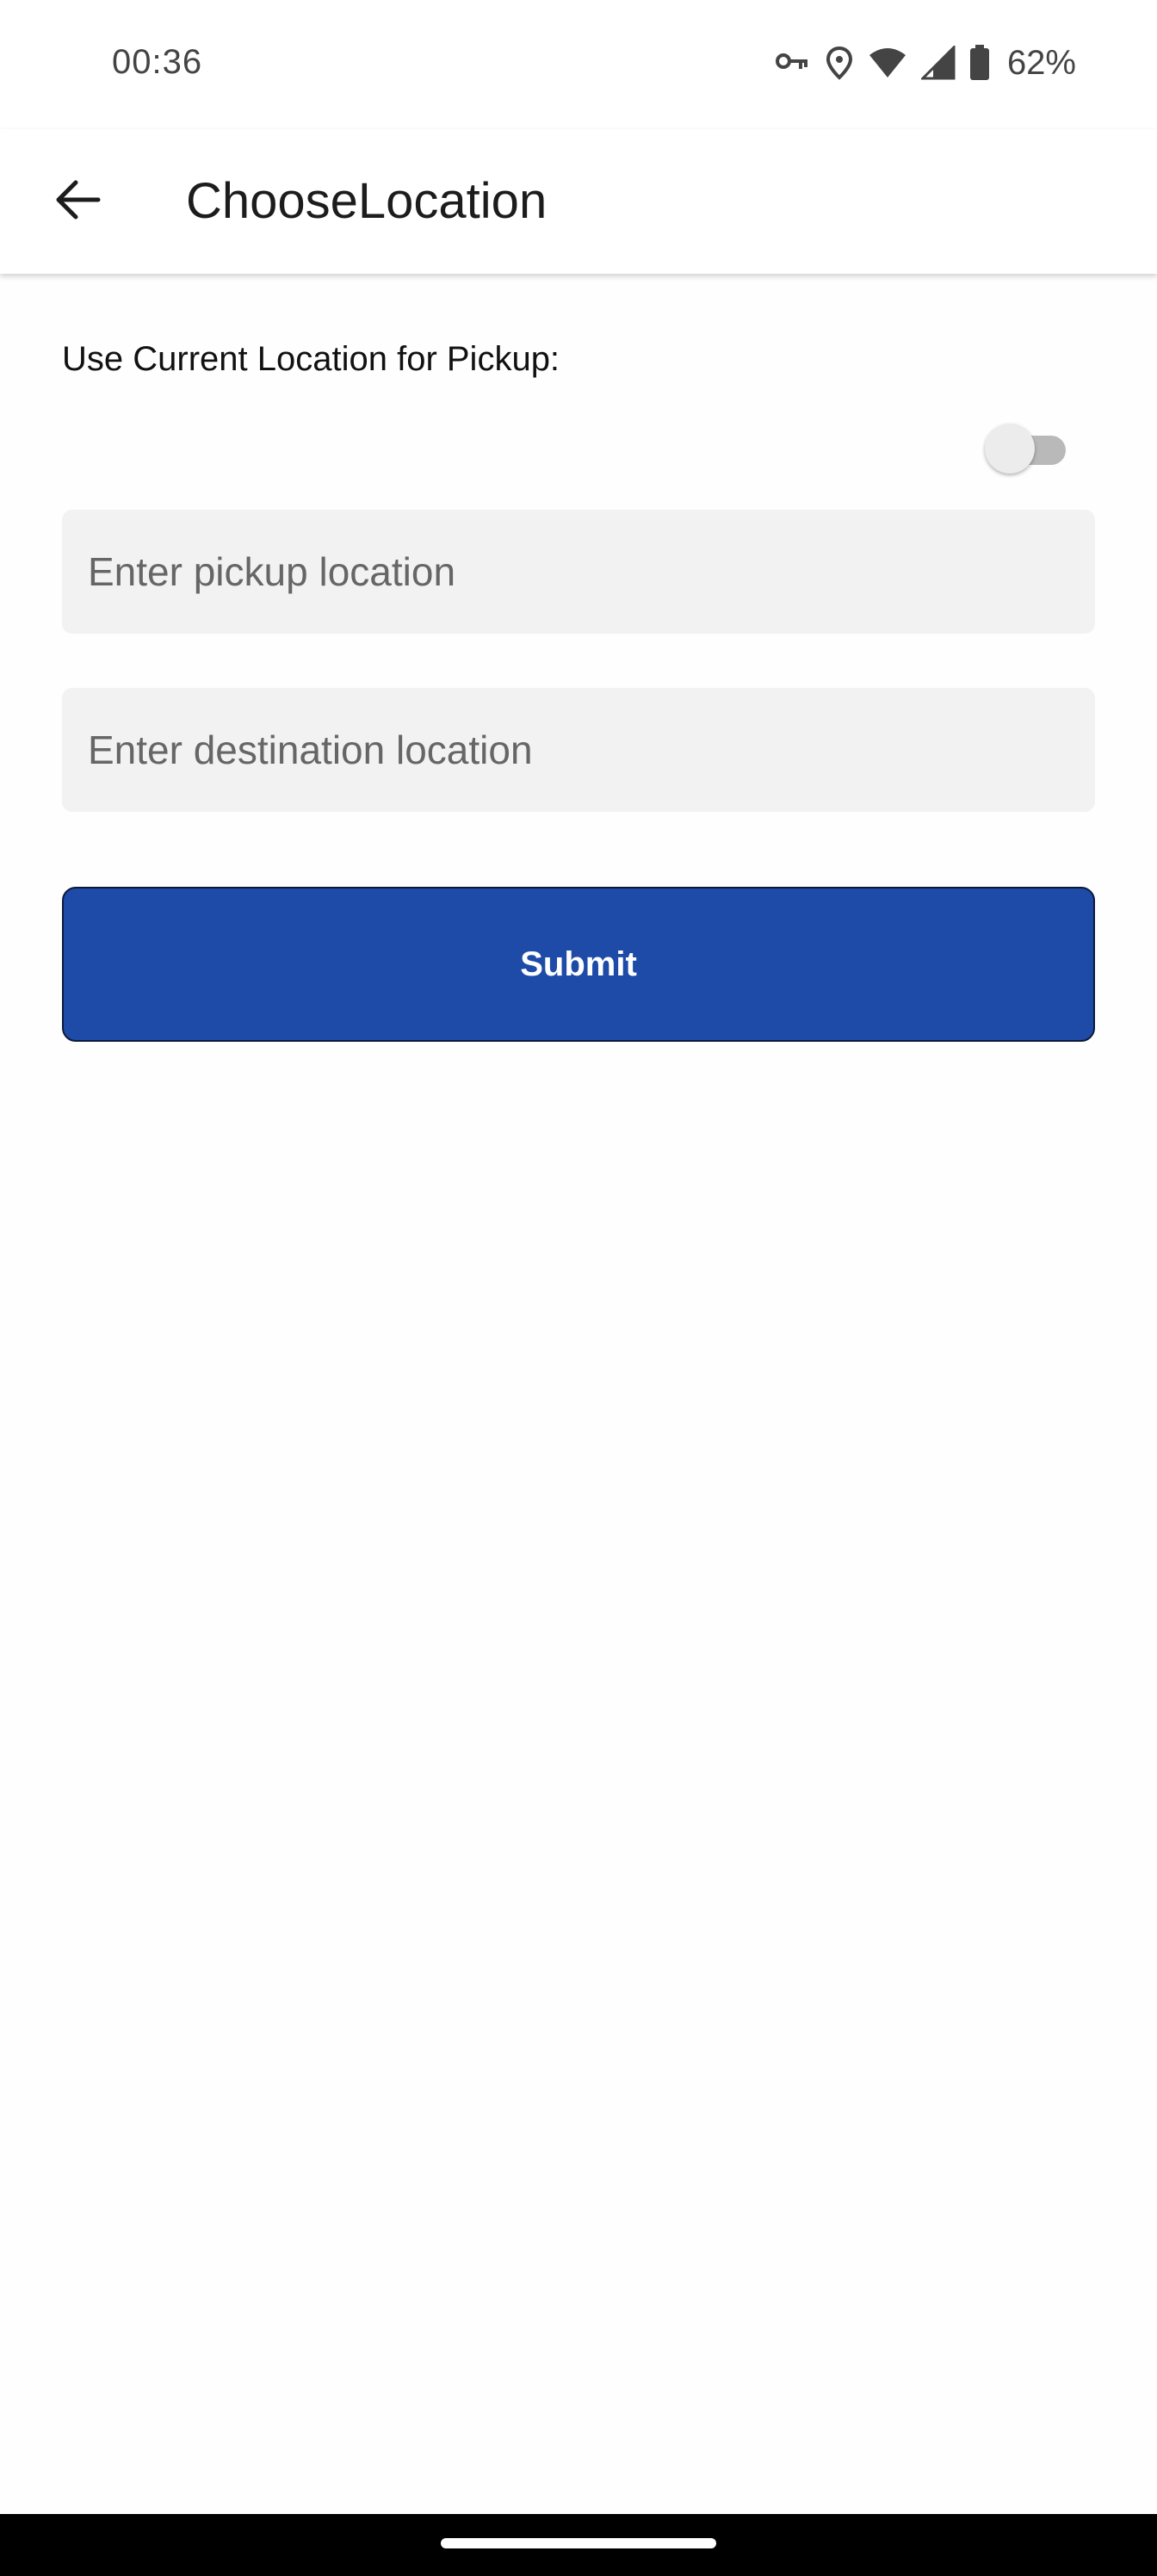  Describe the element at coordinates (793, 63) in the screenshot. I see `vpn-key-icon` at that location.